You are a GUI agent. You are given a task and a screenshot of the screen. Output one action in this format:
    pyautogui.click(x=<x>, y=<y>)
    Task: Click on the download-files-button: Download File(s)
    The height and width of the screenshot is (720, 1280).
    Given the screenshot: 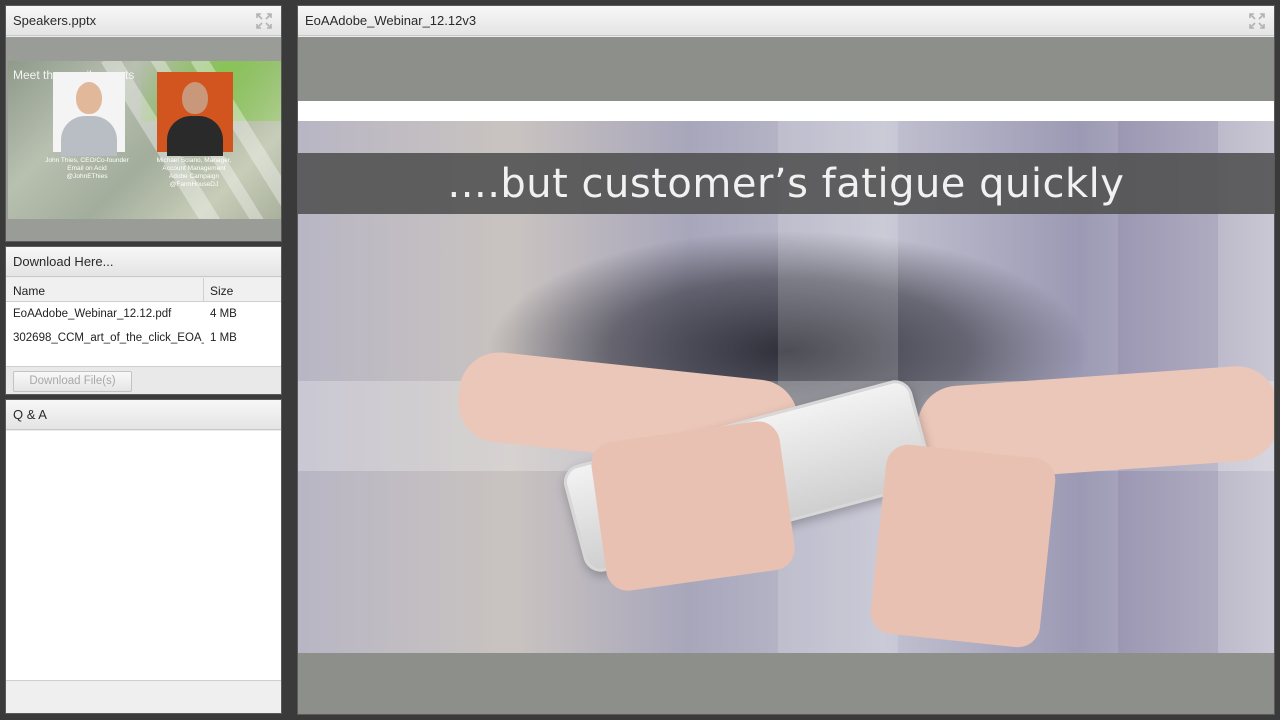 What is the action you would take?
    pyautogui.click(x=72, y=381)
    